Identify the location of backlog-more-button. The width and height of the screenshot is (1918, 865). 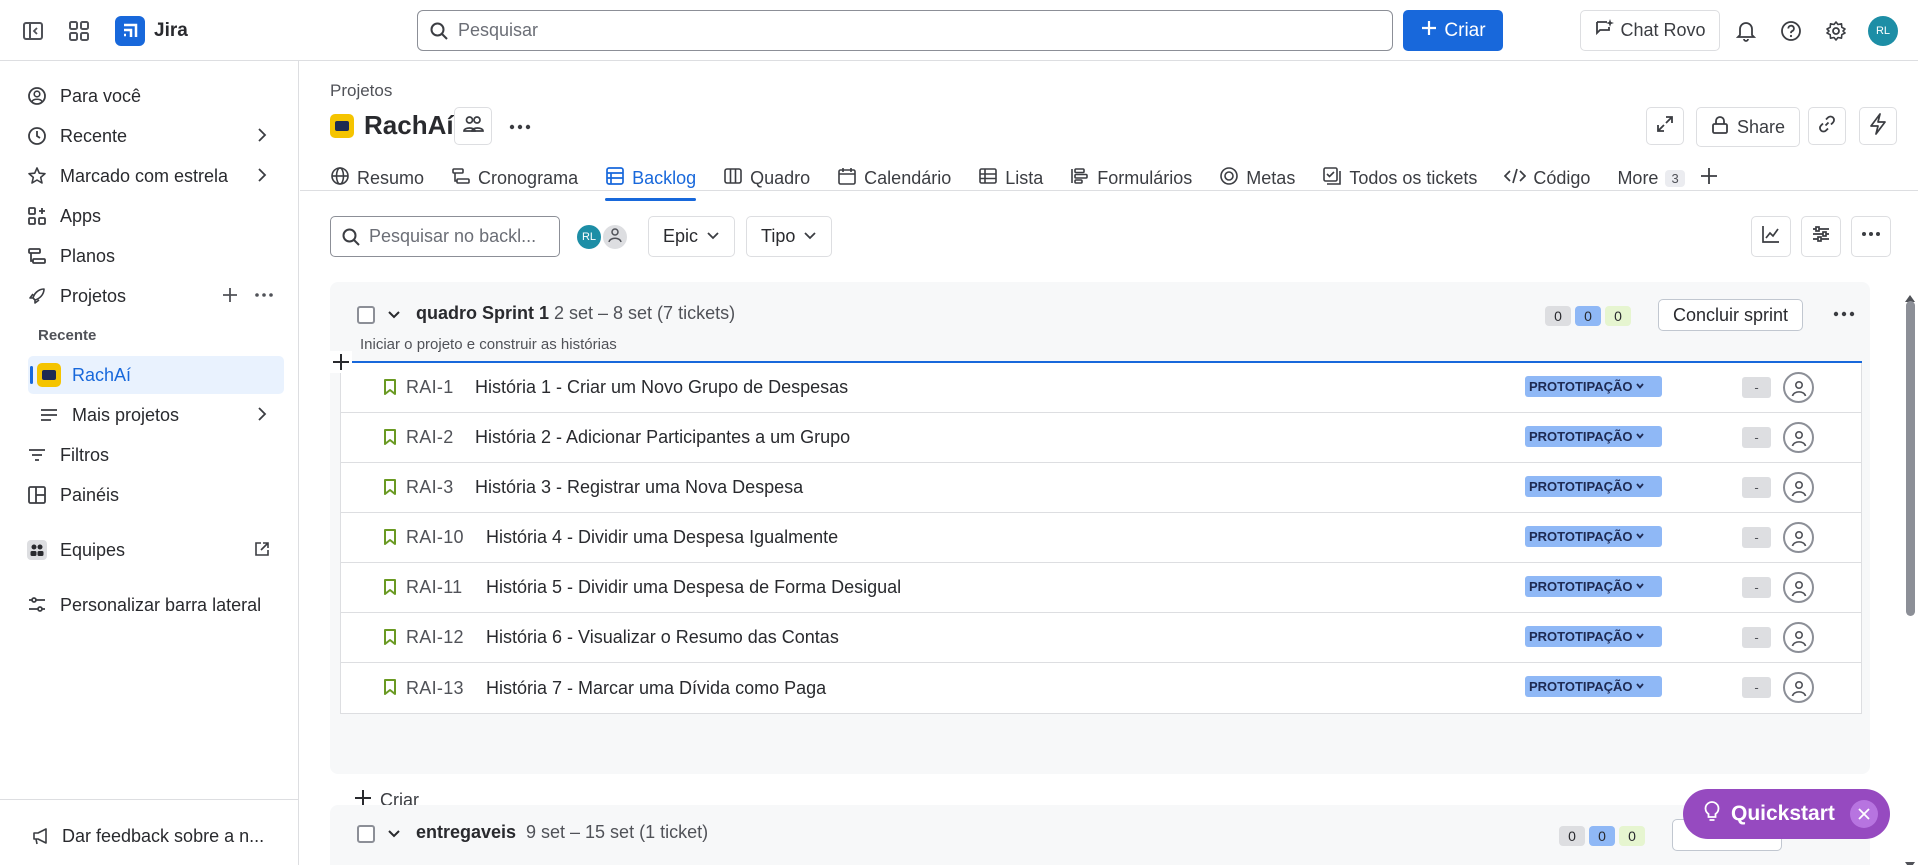
(1871, 236).